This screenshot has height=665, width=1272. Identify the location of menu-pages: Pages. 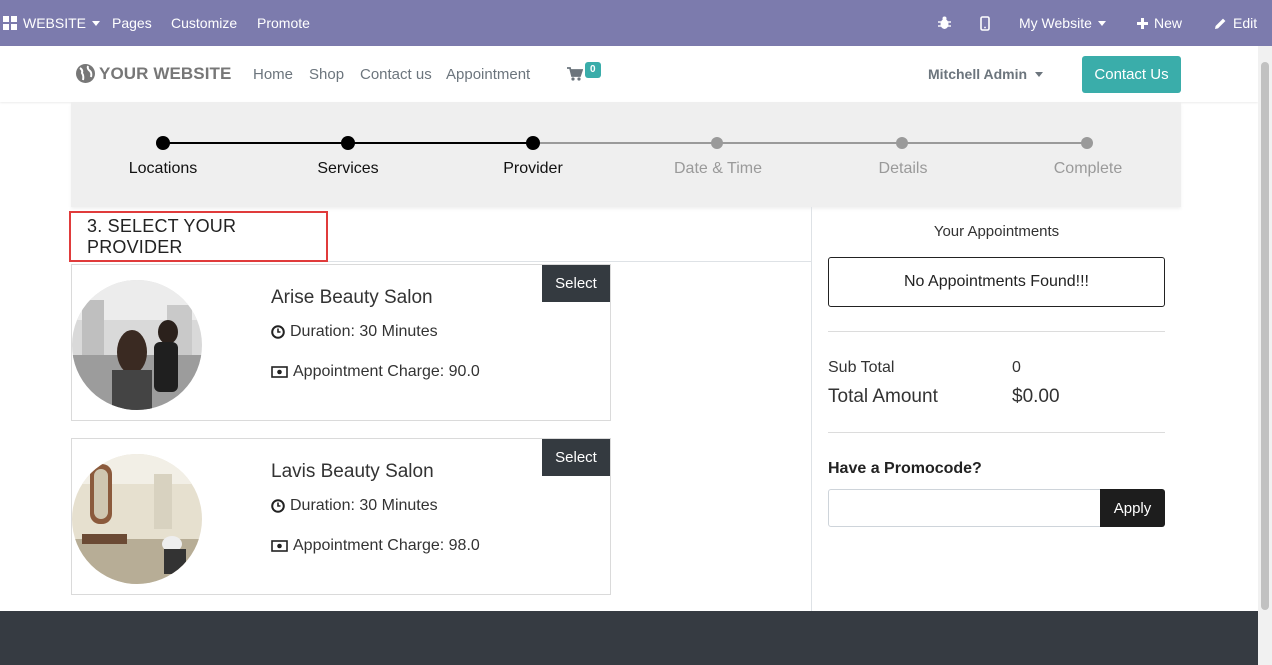
(132, 23).